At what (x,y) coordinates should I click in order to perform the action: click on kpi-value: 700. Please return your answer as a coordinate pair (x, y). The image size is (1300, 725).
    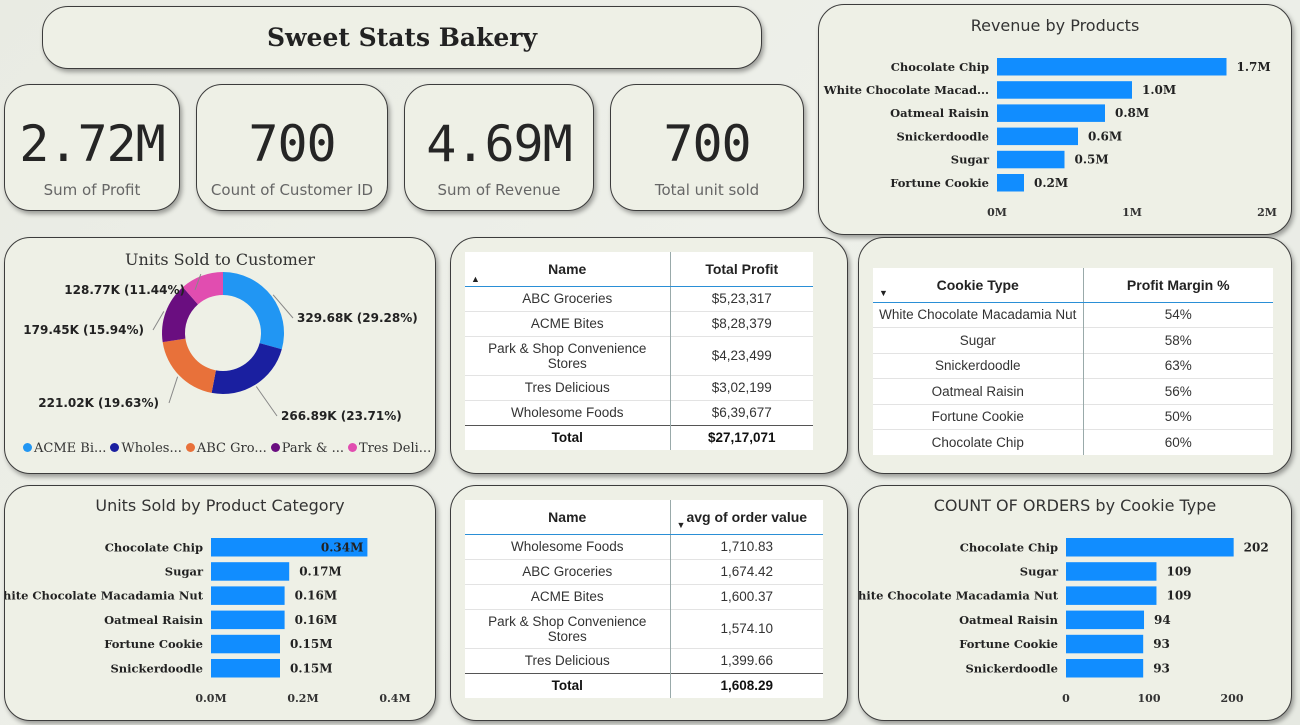
    Looking at the image, I should click on (292, 144).